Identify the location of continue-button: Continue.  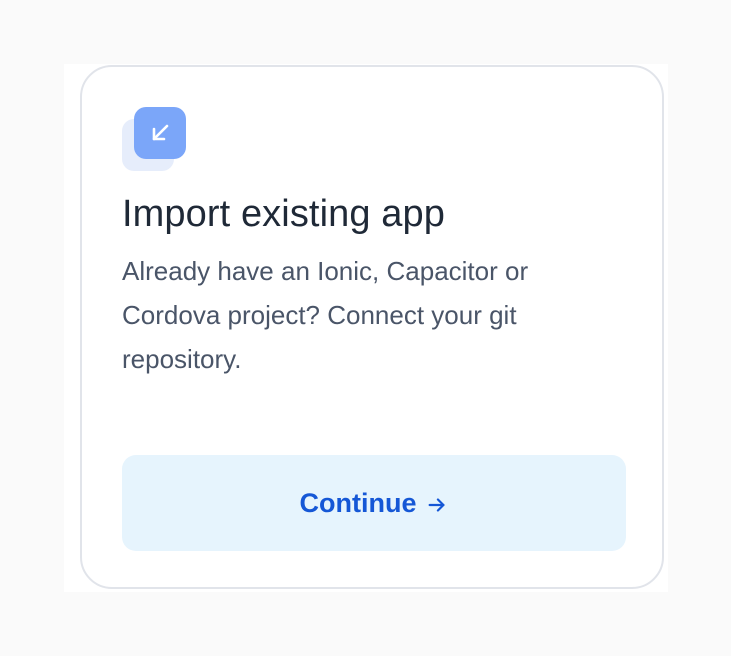
(374, 503).